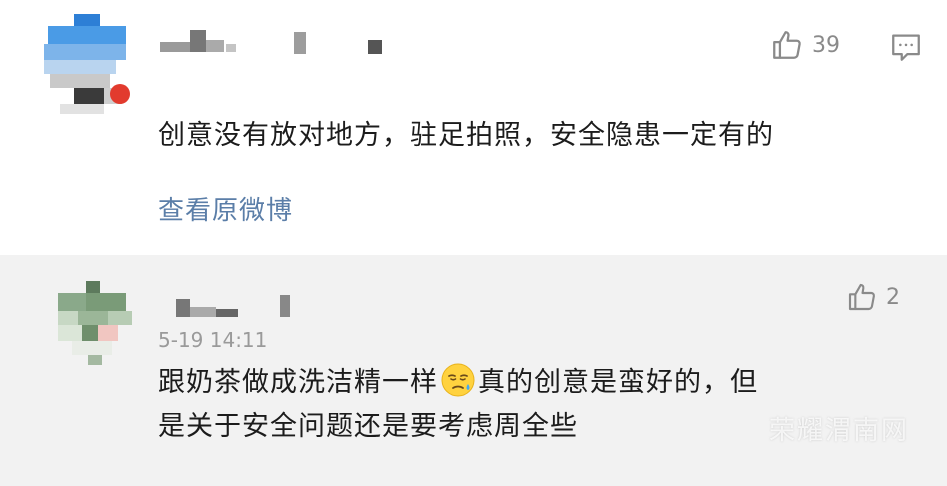  What do you see at coordinates (805, 45) in the screenshot?
I see `like-button: 39` at bounding box center [805, 45].